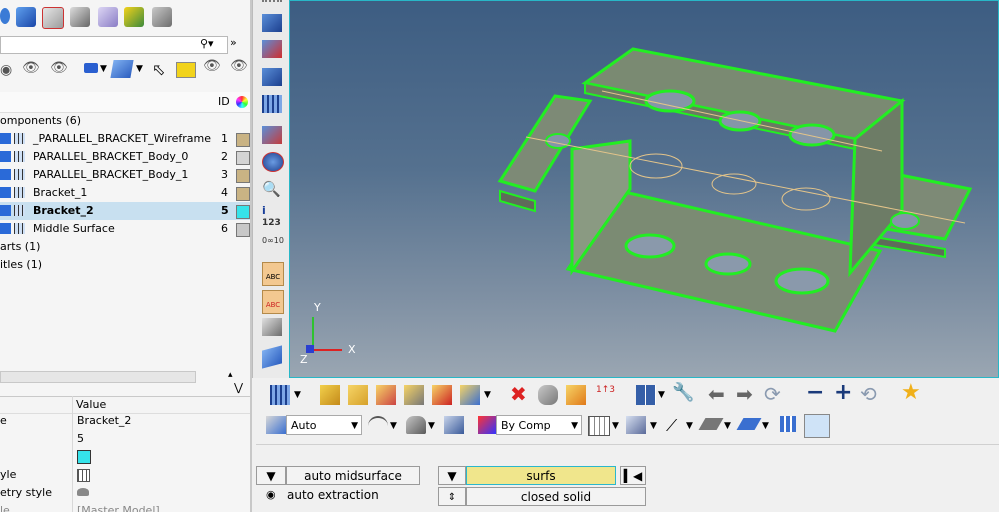 This screenshot has height=512, width=999. Describe the element at coordinates (868, 394) in the screenshot. I see `undo-view-icon: ⟲` at that location.